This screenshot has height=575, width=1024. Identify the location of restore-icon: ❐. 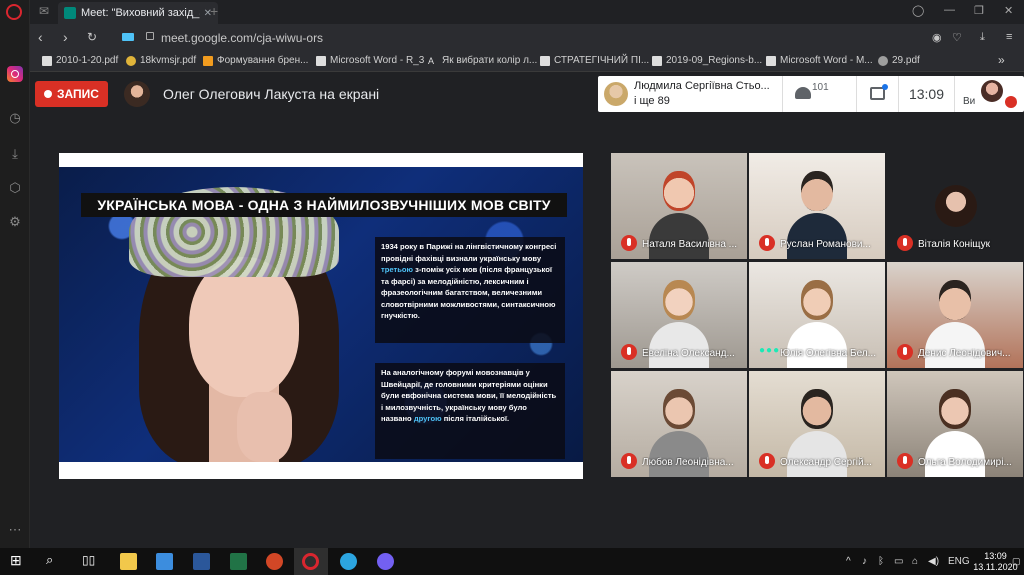
(979, 10).